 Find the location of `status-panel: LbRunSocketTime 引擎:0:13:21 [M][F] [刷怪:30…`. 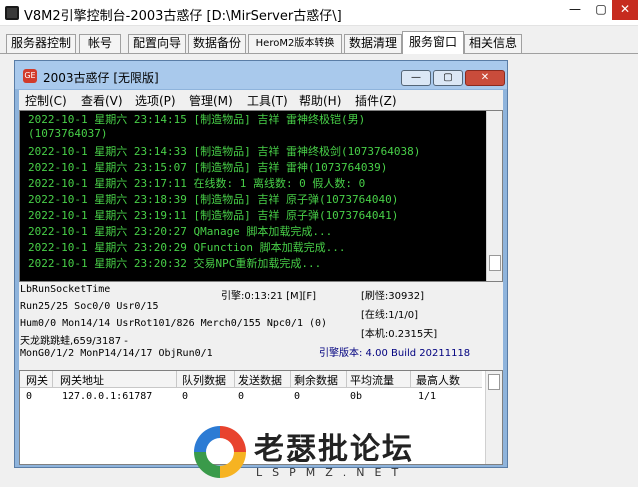

status-panel: LbRunSocketTime 引擎:0:13:21 [M][F] [刷怪:30… is located at coordinates (261, 326).